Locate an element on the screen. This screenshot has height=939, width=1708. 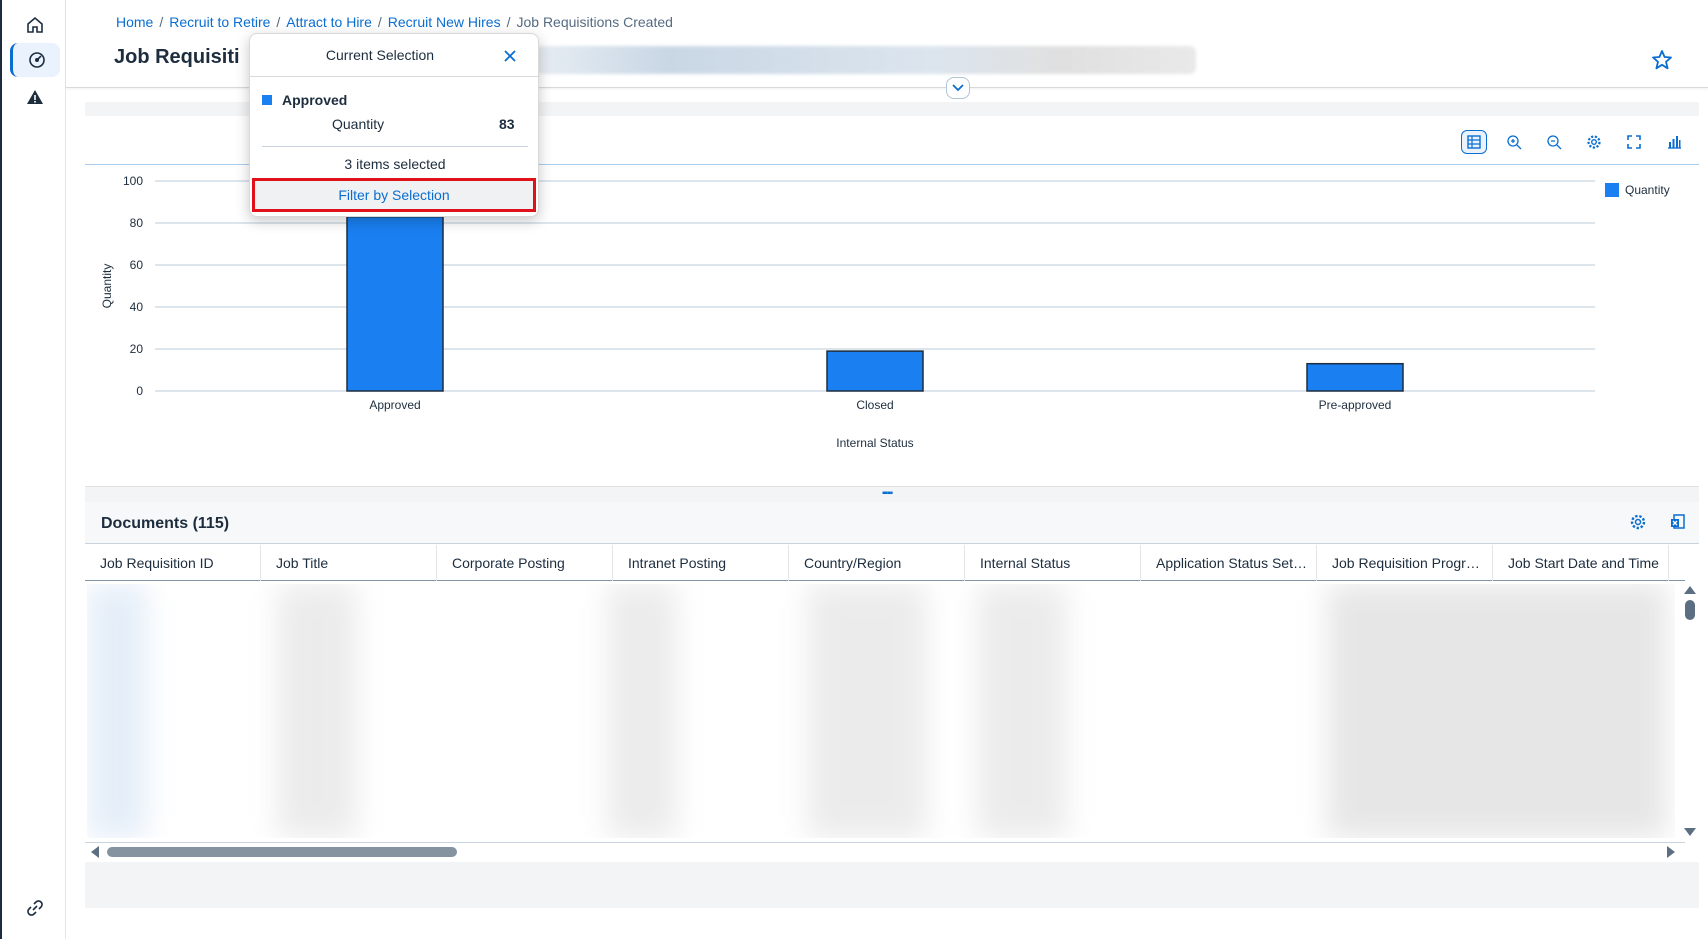
selected-item-measure: Quantity is located at coordinates (358, 124).